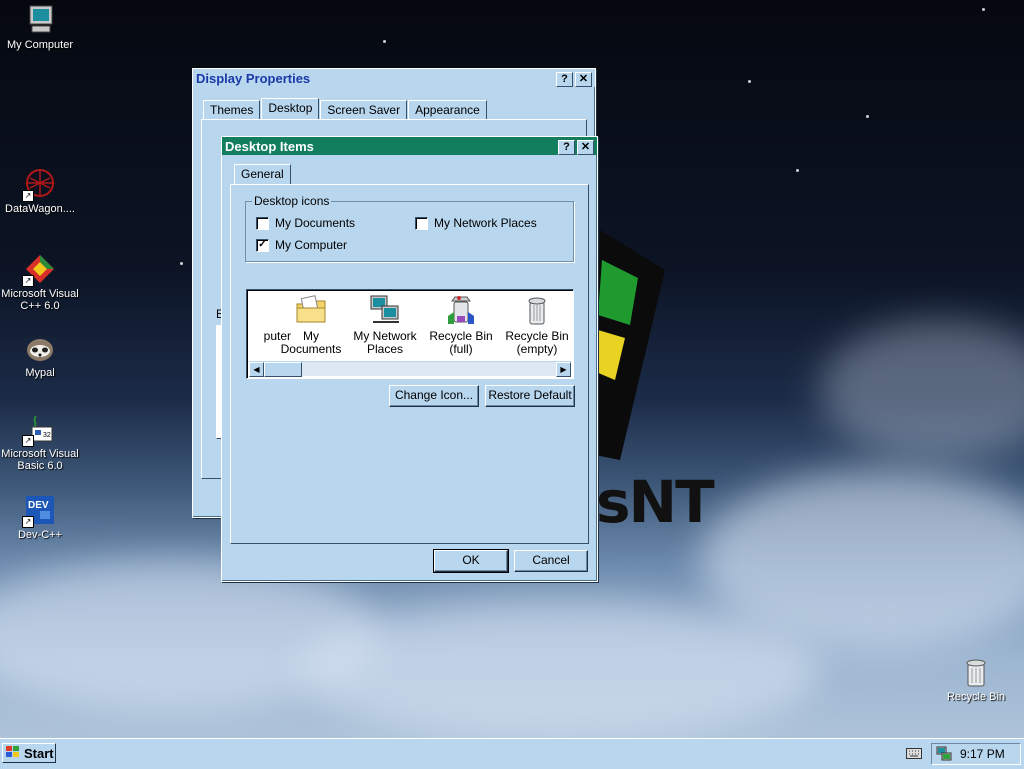 Image resolution: width=1024 pixels, height=769 pixels. What do you see at coordinates (530, 396) in the screenshot?
I see `restore-default-button: Restore Default` at bounding box center [530, 396].